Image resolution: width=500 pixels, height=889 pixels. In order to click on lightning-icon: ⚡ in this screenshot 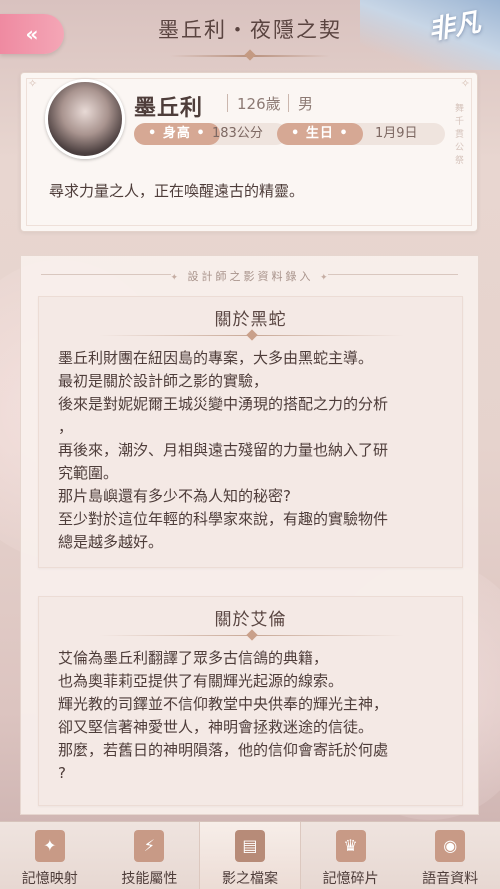, I will do `click(149, 846)`.